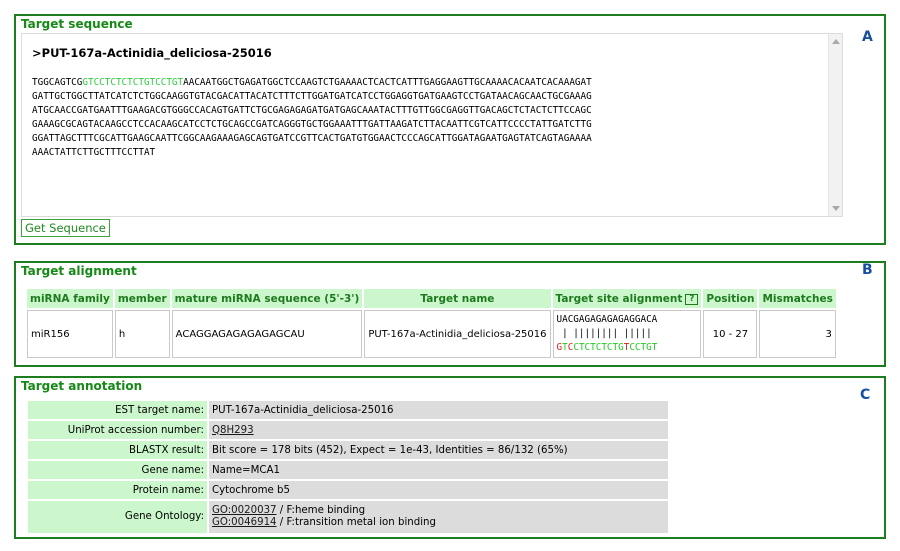 The height and width of the screenshot is (551, 900). Describe the element at coordinates (117, 517) in the screenshot. I see `annotation-label: Gene Ontology:` at that location.